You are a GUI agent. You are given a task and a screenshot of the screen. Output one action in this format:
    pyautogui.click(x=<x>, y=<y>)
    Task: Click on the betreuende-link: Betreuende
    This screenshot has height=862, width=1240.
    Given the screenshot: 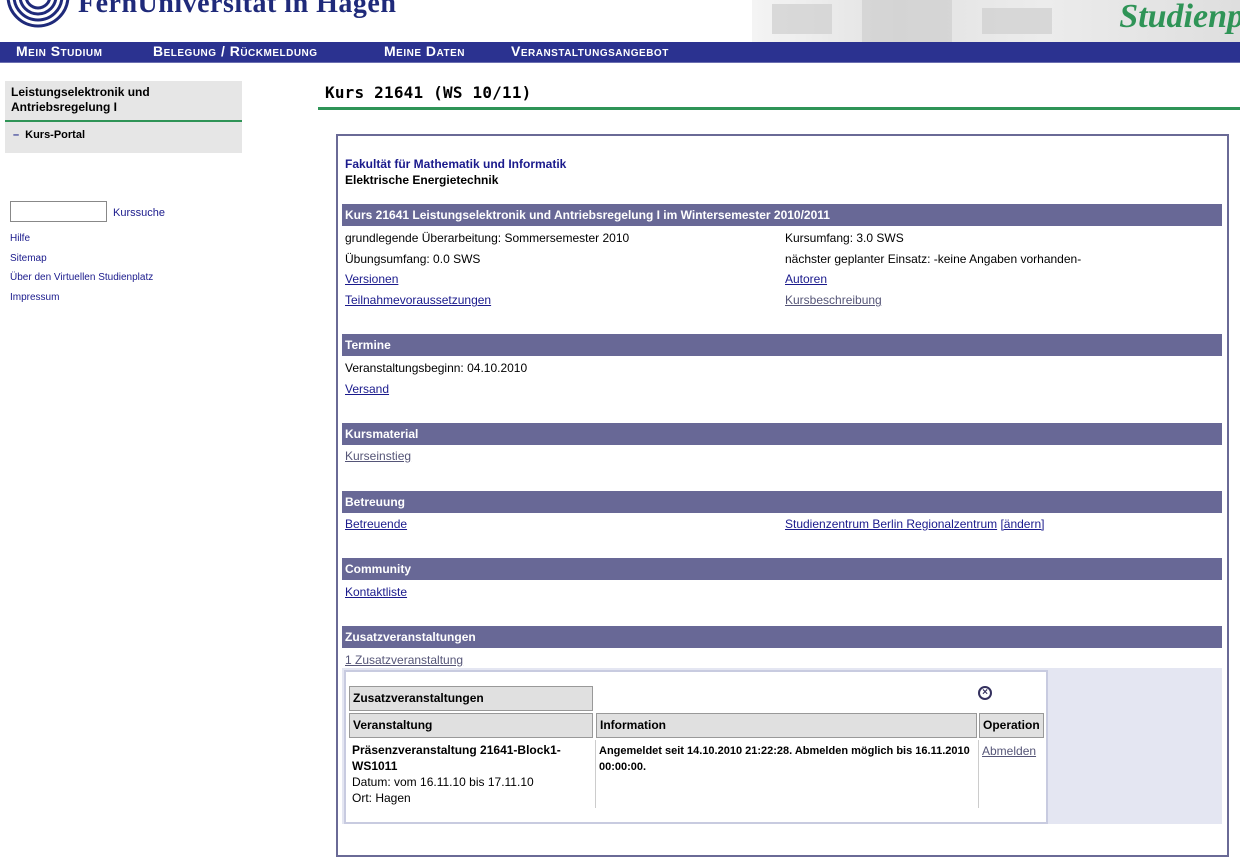 What is the action you would take?
    pyautogui.click(x=376, y=524)
    